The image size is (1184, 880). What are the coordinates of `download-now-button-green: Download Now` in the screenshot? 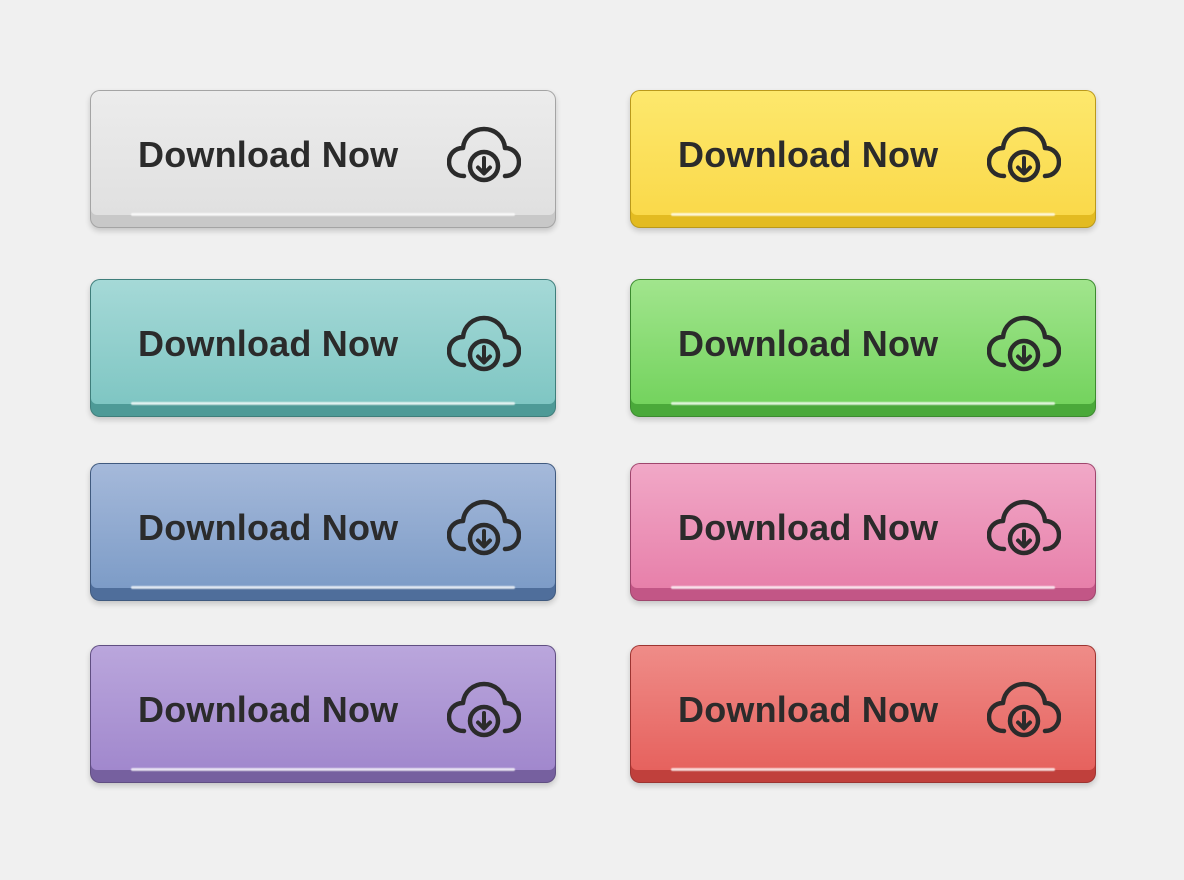 It's located at (863, 348).